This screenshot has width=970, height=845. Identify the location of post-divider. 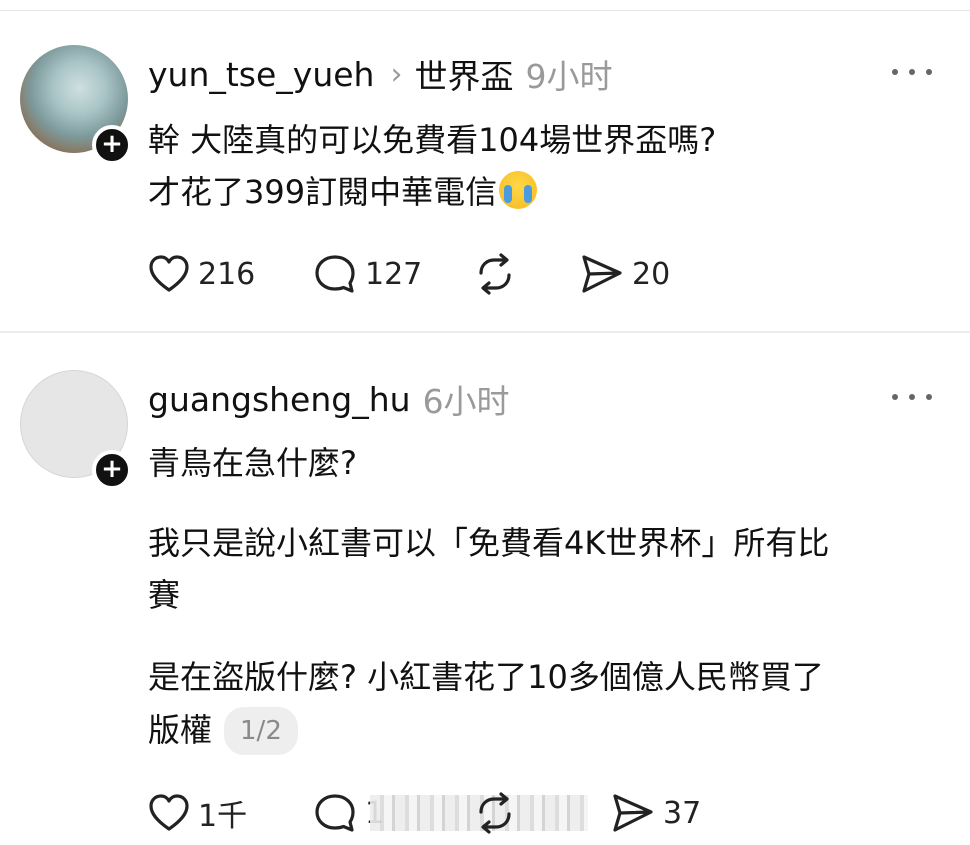
(485, 332).